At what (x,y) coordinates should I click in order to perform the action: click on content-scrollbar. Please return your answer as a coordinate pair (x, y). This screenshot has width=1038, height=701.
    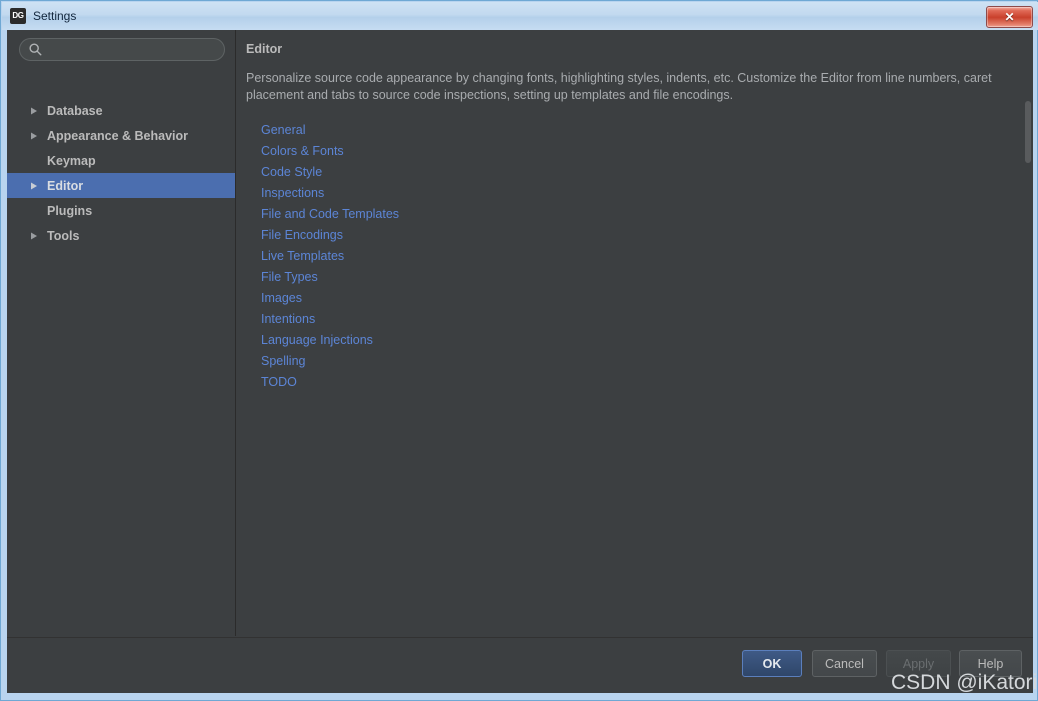
    Looking at the image, I should click on (1028, 333).